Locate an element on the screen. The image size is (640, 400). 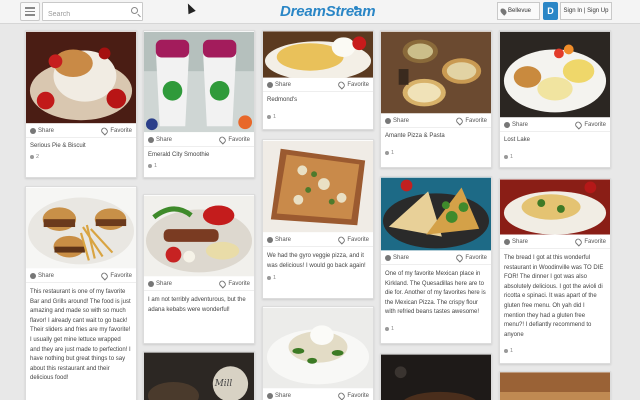
post-card: Share Favorite Serious Pie & Biscuit 2 is located at coordinates (81, 104).